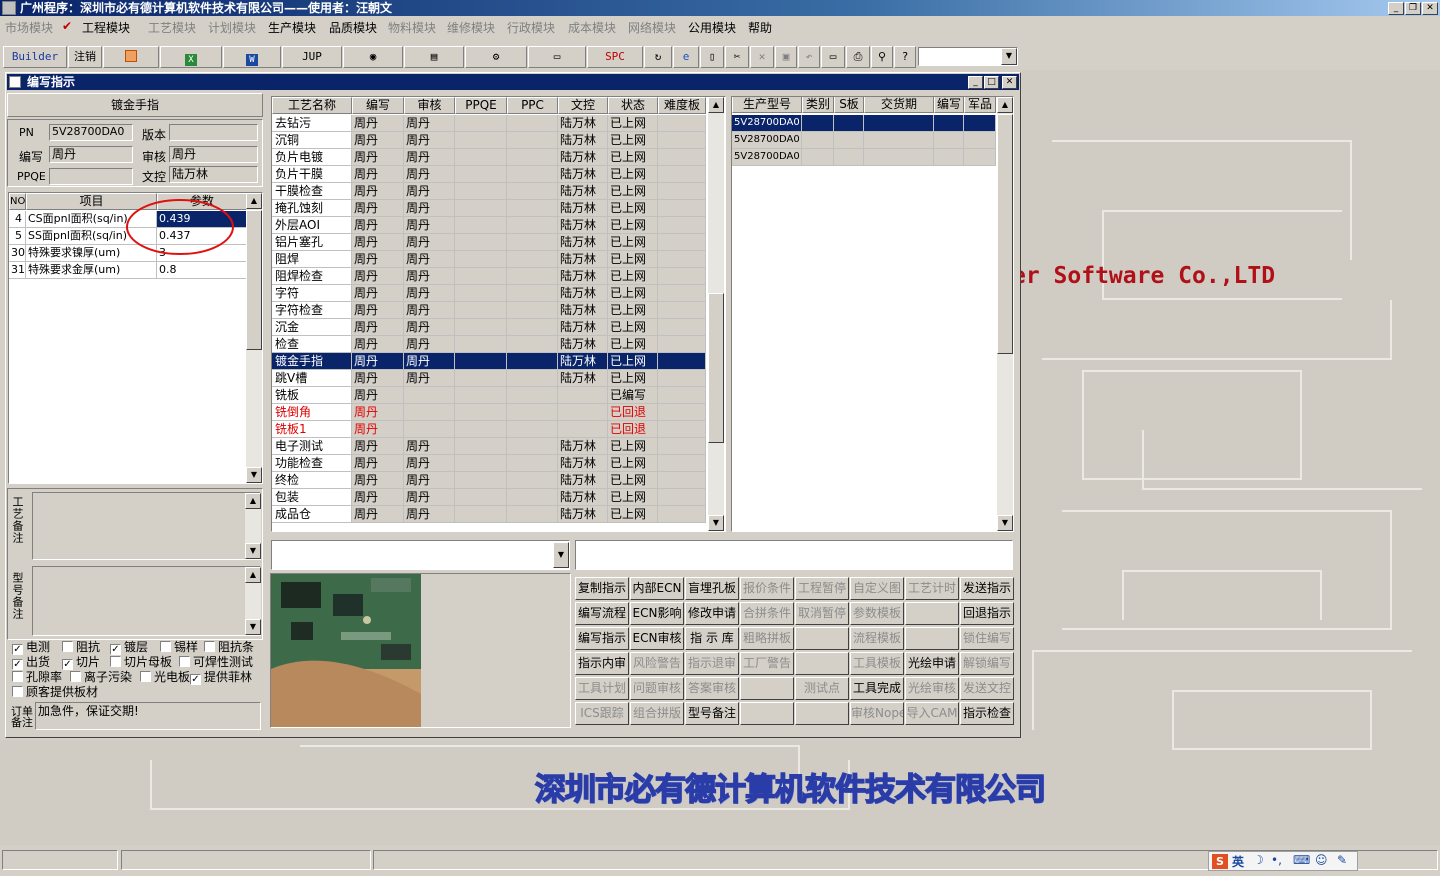 The image size is (1440, 876). I want to click on action-button: 测试点, so click(822, 688).